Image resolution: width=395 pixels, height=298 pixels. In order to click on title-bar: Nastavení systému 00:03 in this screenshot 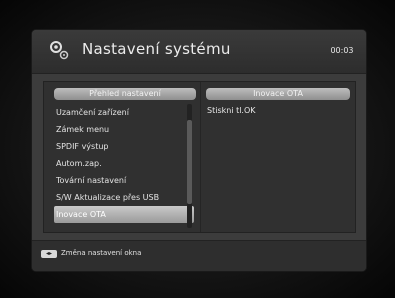, I will do `click(199, 52)`.